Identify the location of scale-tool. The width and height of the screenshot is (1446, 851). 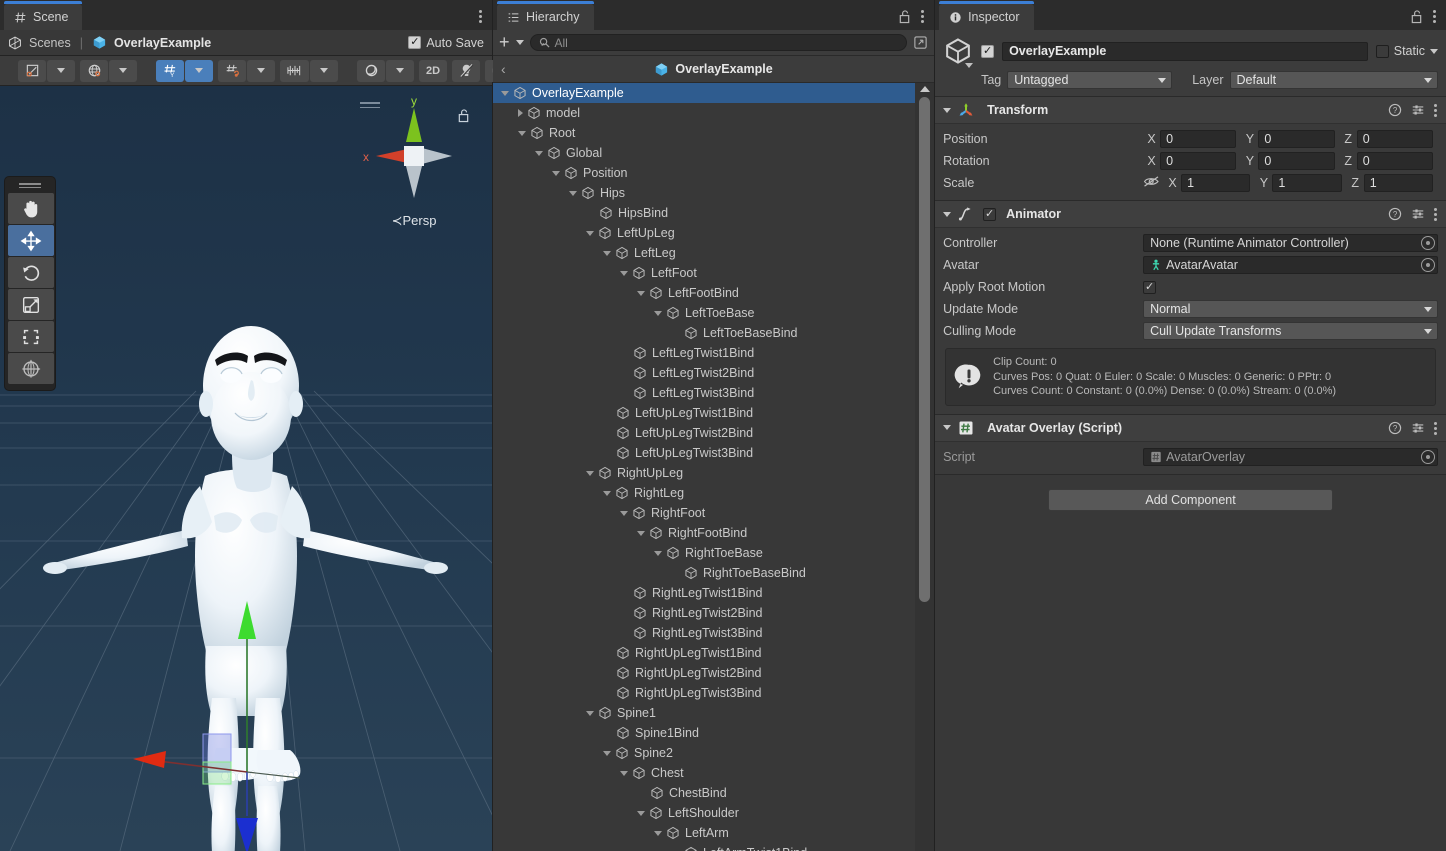
(31, 304).